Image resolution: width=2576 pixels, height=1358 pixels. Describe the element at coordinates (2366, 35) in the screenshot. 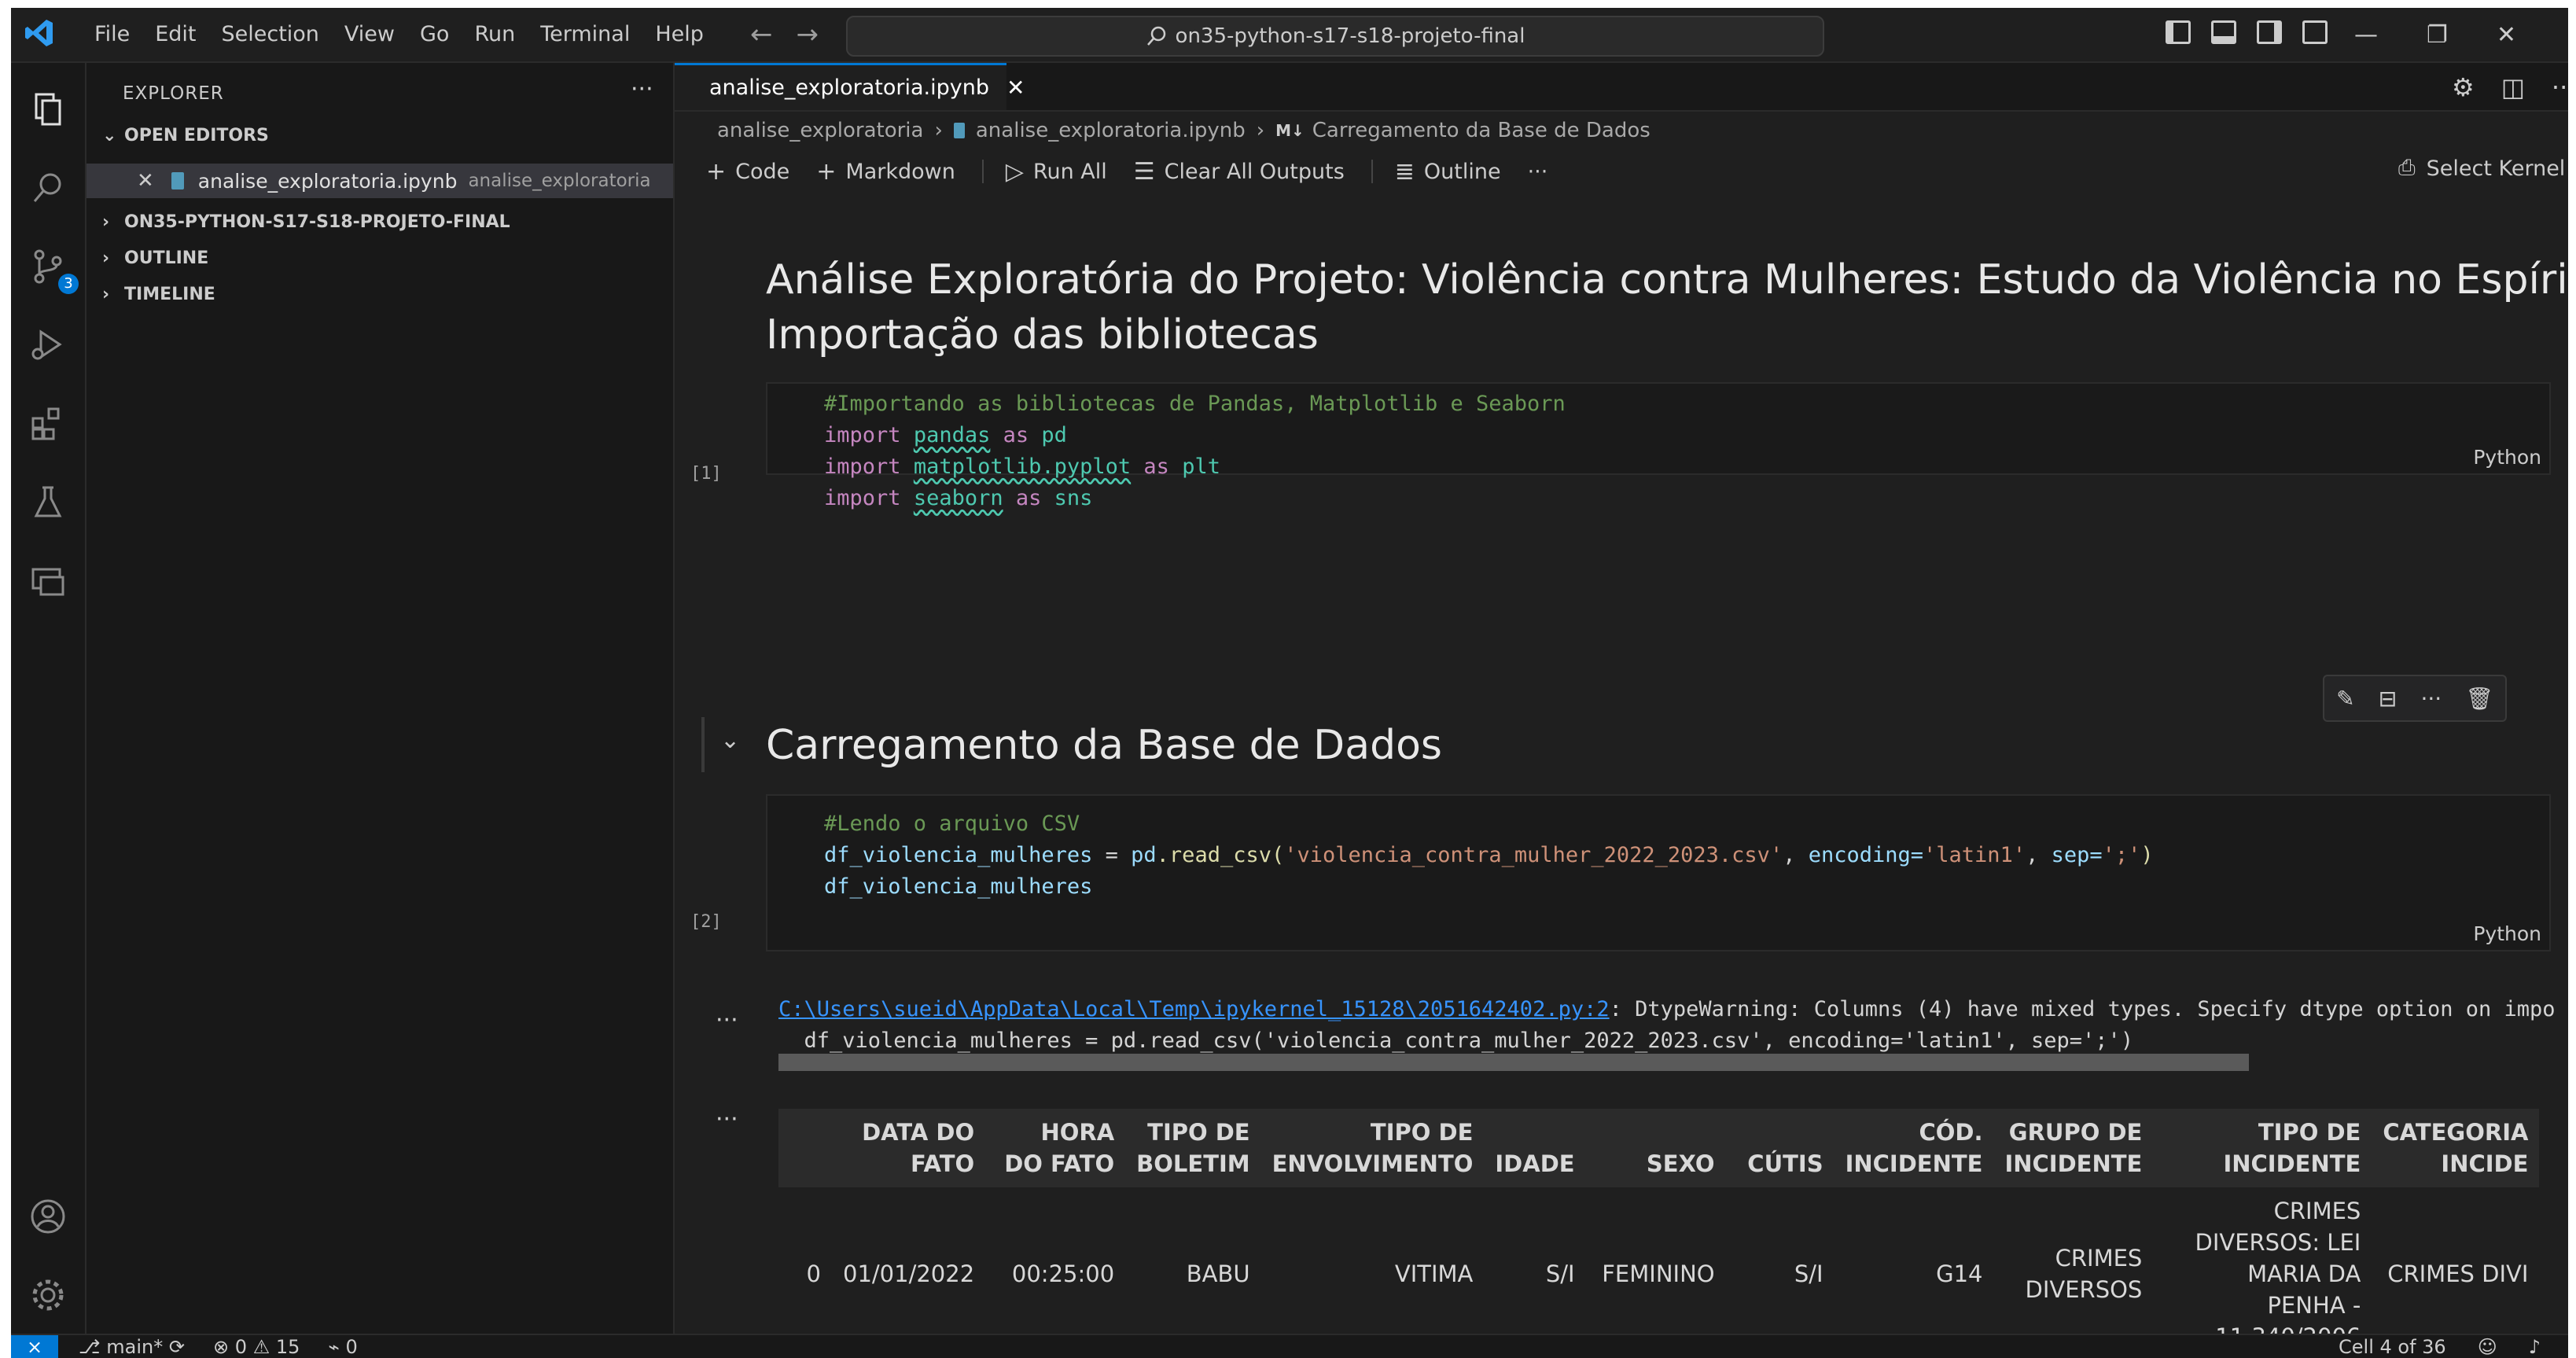

I see `minimize-icon: —` at that location.